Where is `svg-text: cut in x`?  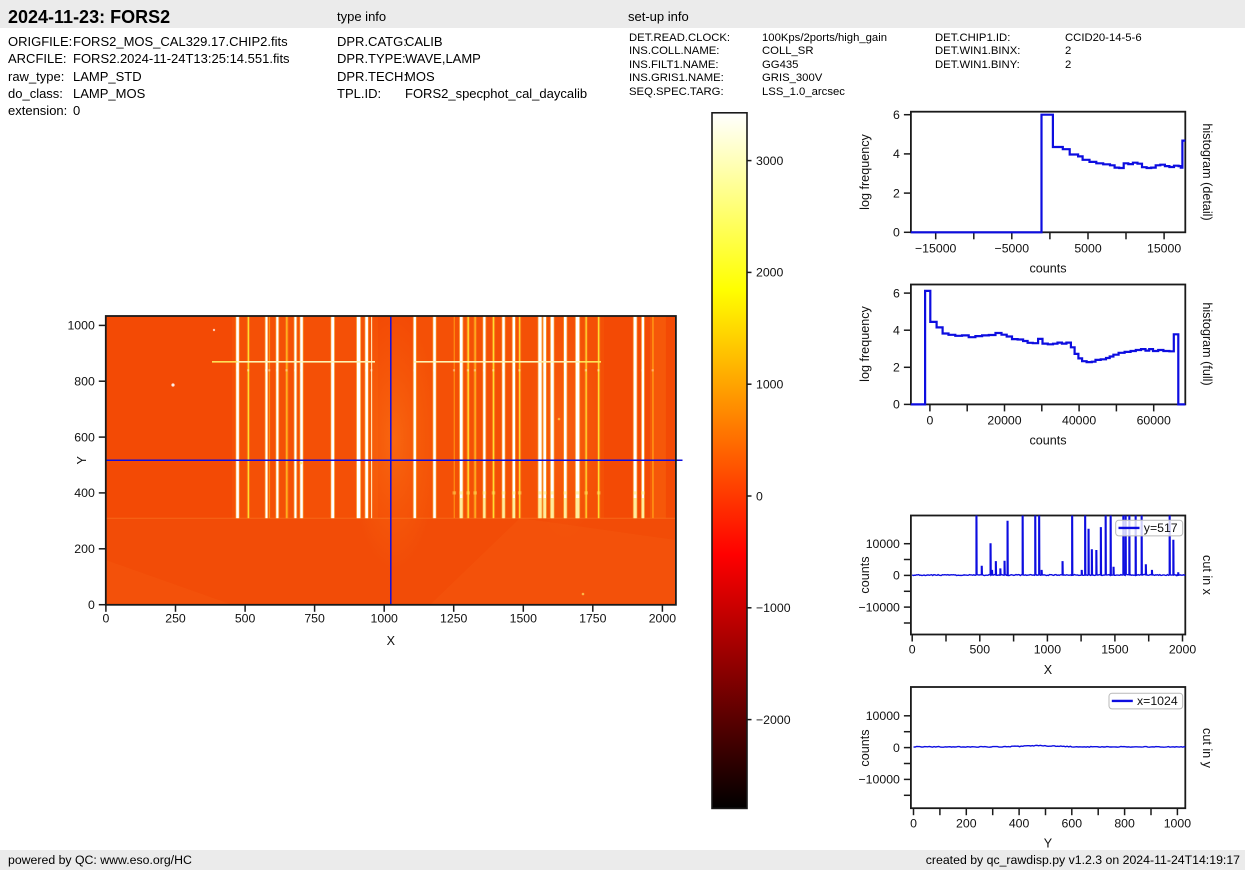
svg-text: cut in x is located at coordinates (1207, 575).